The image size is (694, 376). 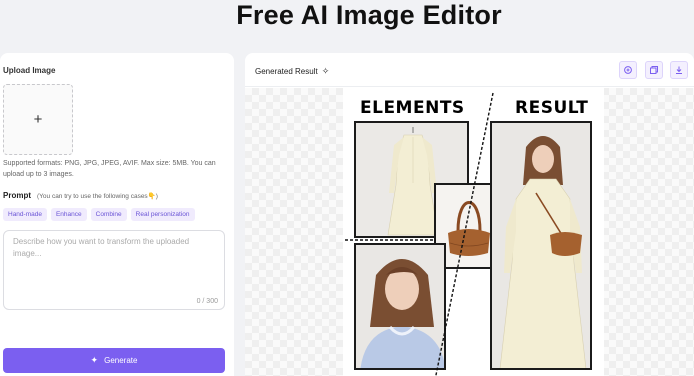 What do you see at coordinates (469, 70) in the screenshot?
I see `result-header: Generated Result ✧` at bounding box center [469, 70].